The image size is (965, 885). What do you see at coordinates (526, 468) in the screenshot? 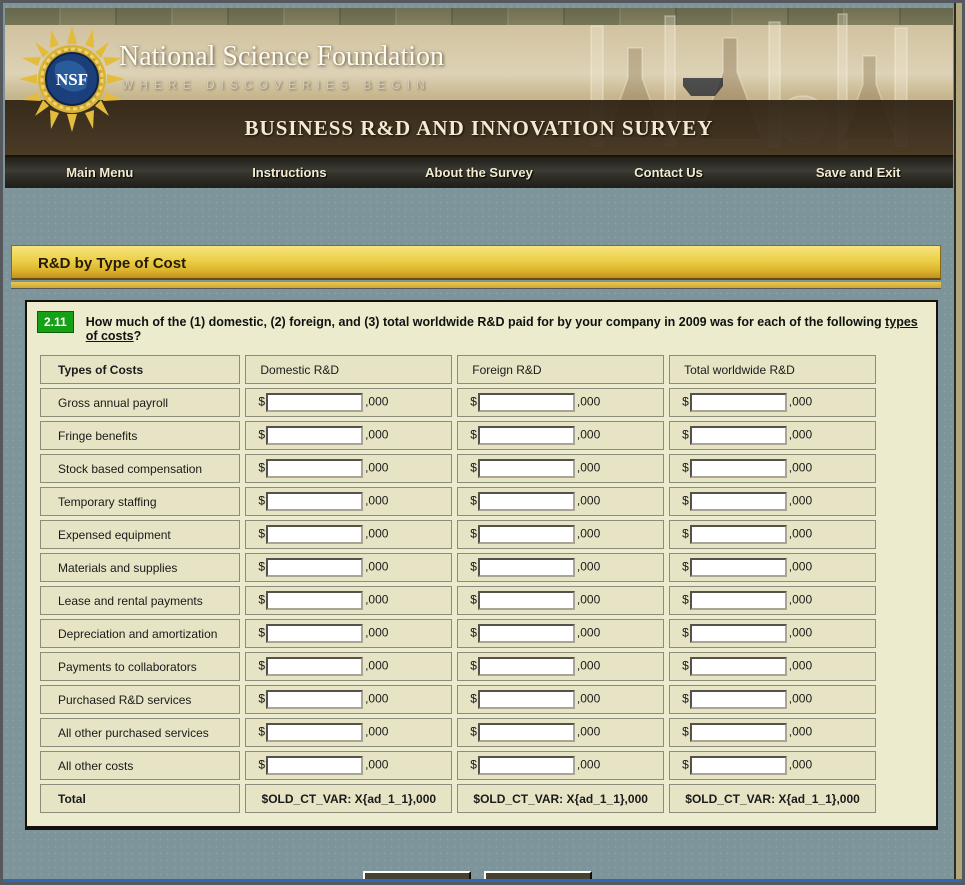
I see `foreign-amount-input-row3` at bounding box center [526, 468].